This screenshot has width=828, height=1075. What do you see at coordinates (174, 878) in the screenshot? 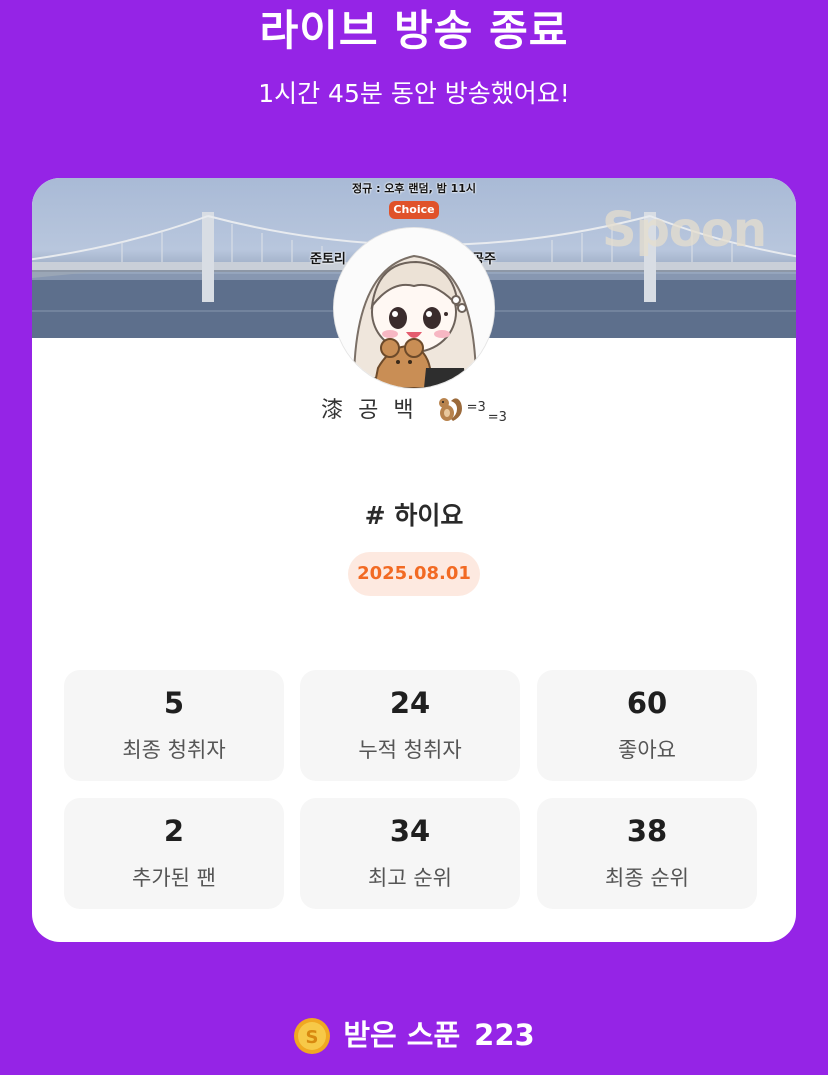
I see `stat-label: 추가된 팬` at bounding box center [174, 878].